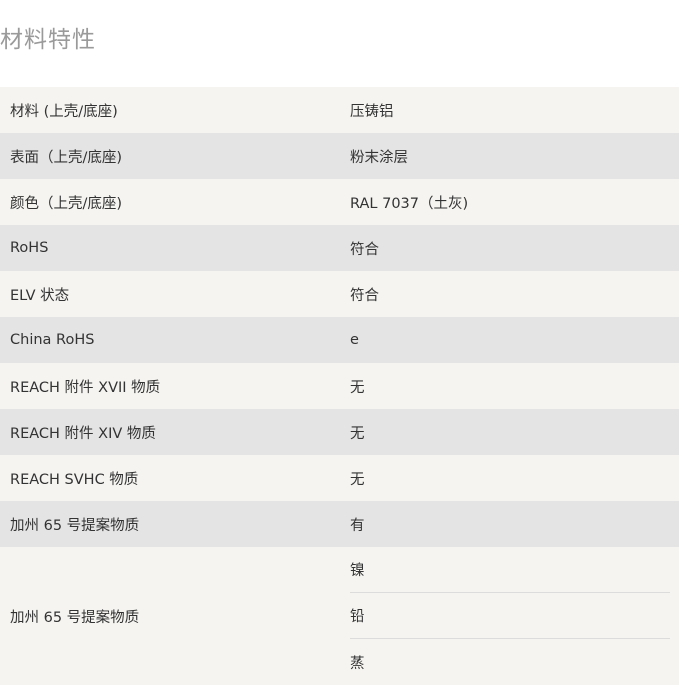 The width and height of the screenshot is (679, 685). I want to click on table-row: REACH 附件 XIV 物质 无, so click(339, 432).